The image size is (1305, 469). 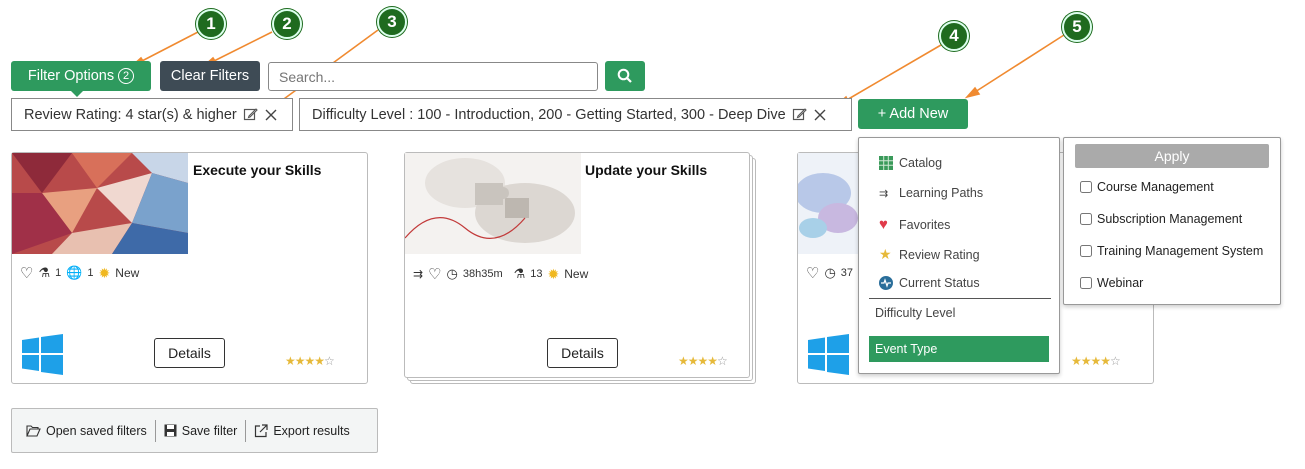 What do you see at coordinates (929, 283) in the screenshot?
I see `menu-item-current-status: Current Status` at bounding box center [929, 283].